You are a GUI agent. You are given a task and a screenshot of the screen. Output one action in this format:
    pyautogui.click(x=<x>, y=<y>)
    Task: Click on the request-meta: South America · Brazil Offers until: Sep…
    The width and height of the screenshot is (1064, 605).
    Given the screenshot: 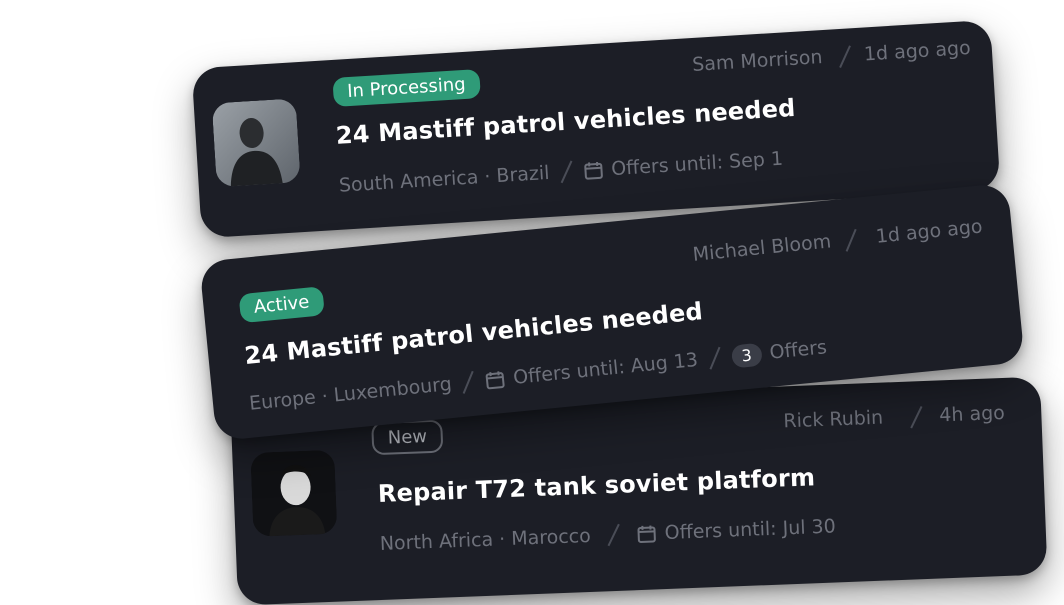 What is the action you would take?
    pyautogui.click(x=560, y=172)
    